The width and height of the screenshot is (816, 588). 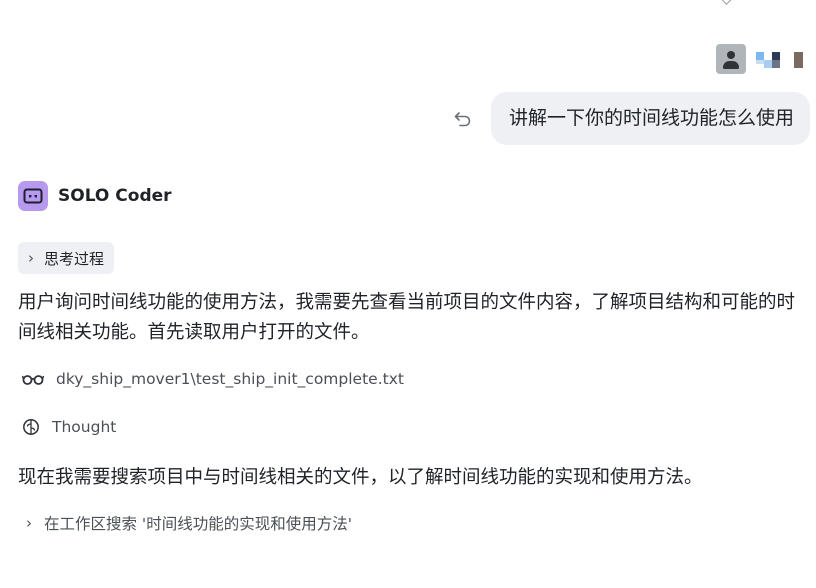 I want to click on thinking-label: 思考过程, so click(x=74, y=258).